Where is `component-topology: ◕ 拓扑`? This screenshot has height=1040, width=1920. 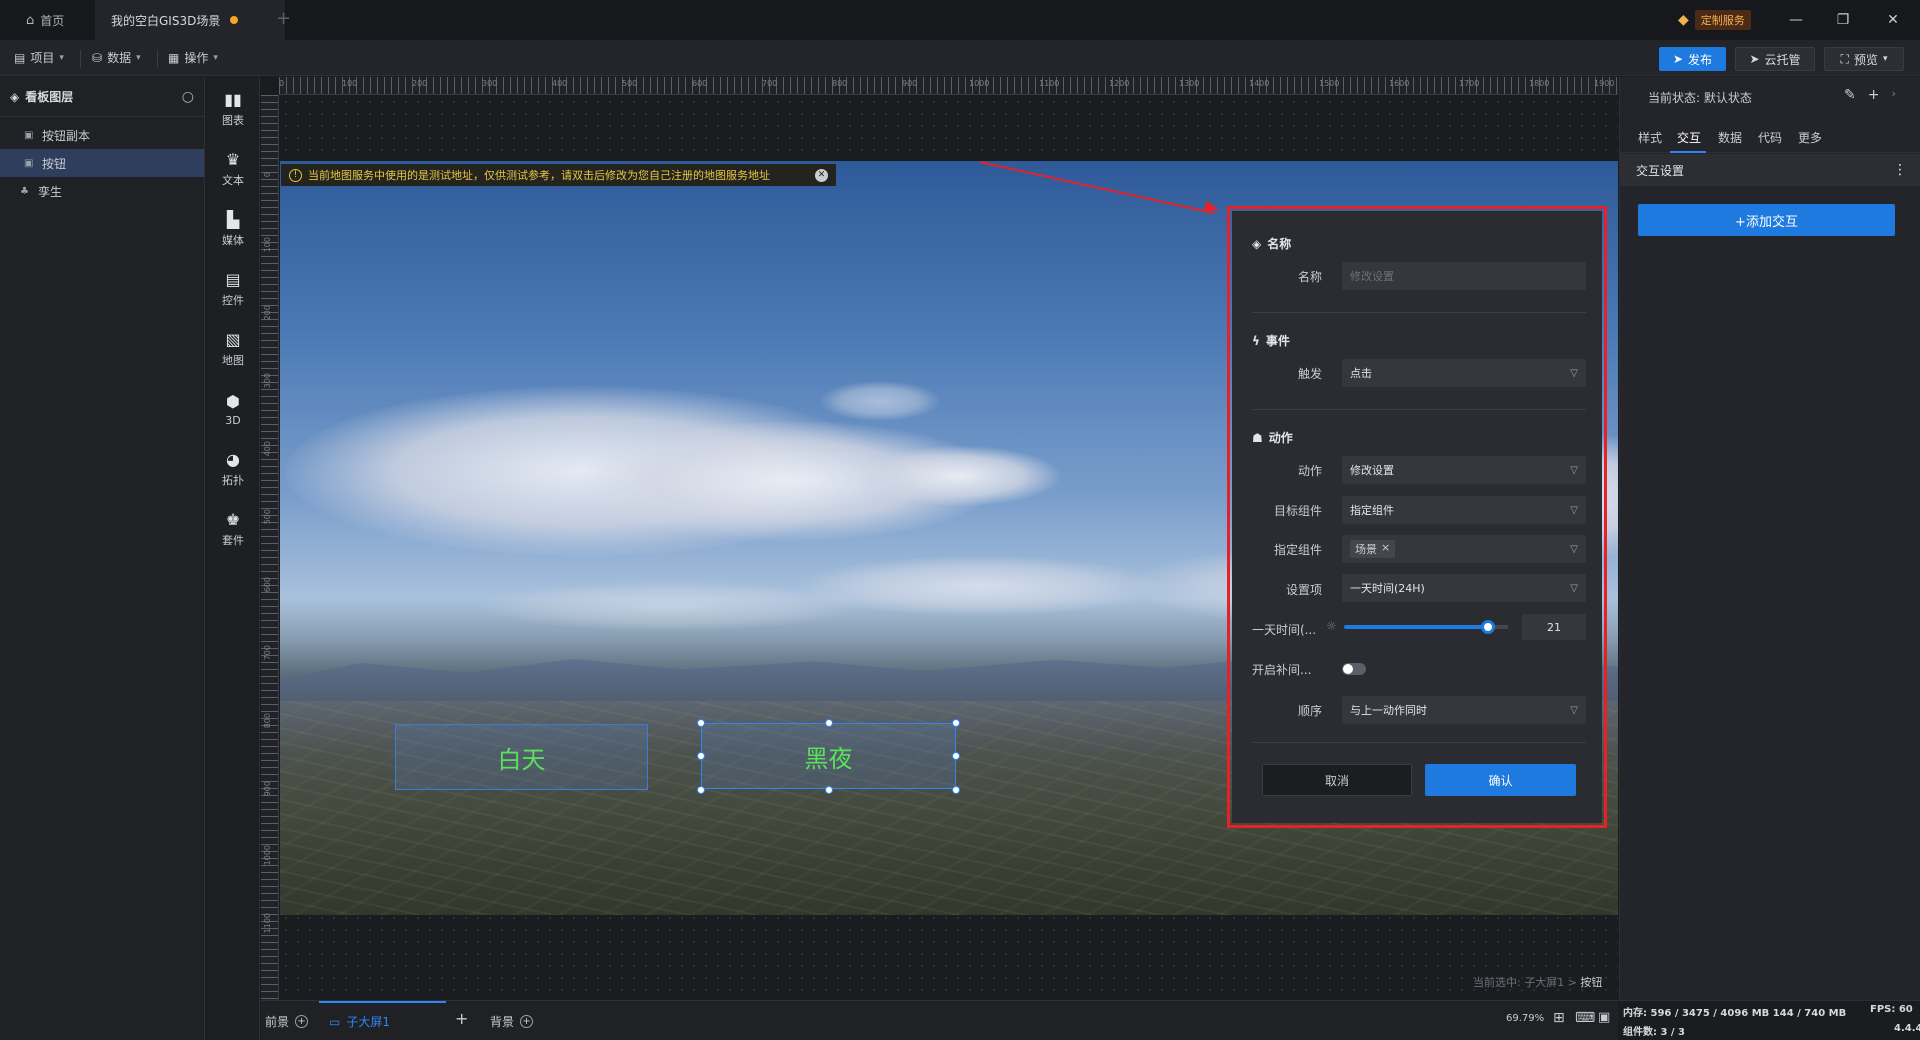 component-topology: ◕ 拓扑 is located at coordinates (233, 469).